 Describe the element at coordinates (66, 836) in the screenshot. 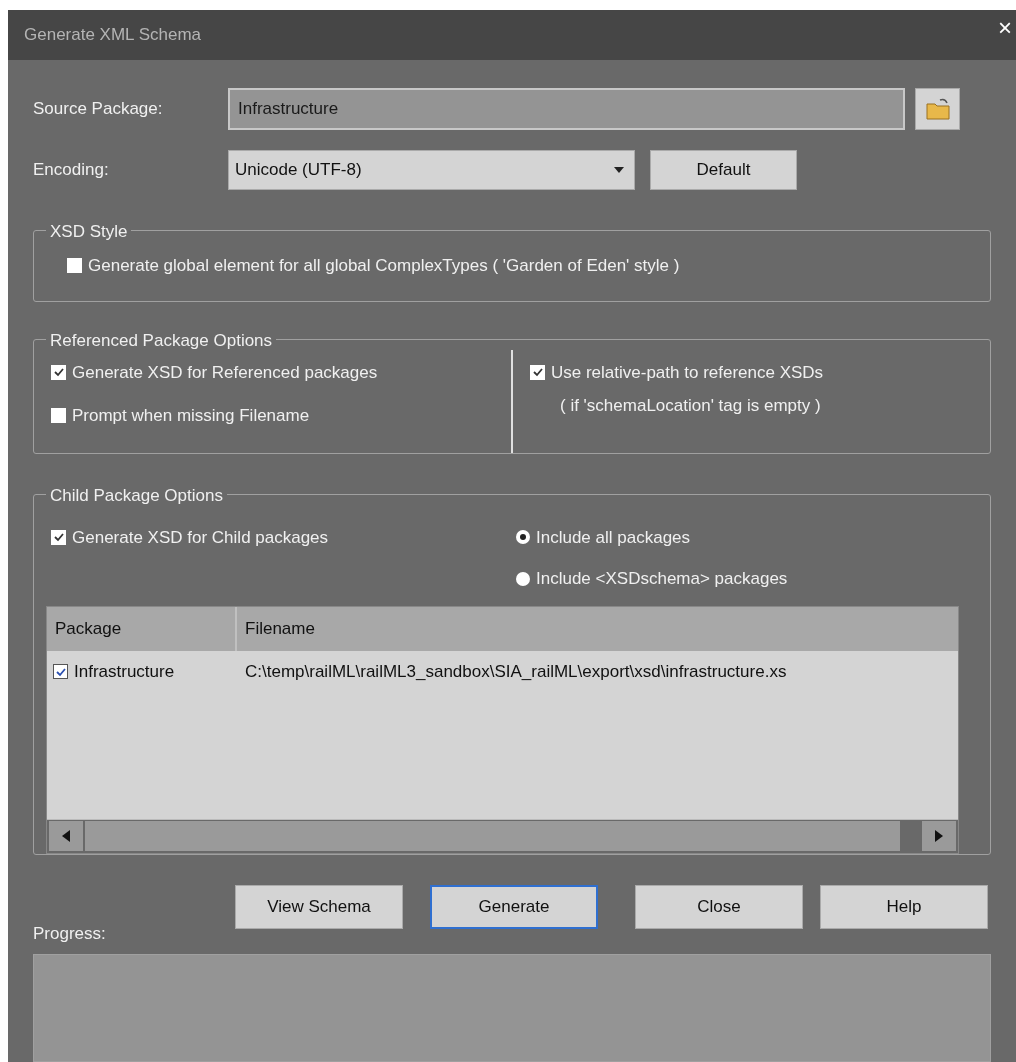

I see `scroll-left-icon` at that location.